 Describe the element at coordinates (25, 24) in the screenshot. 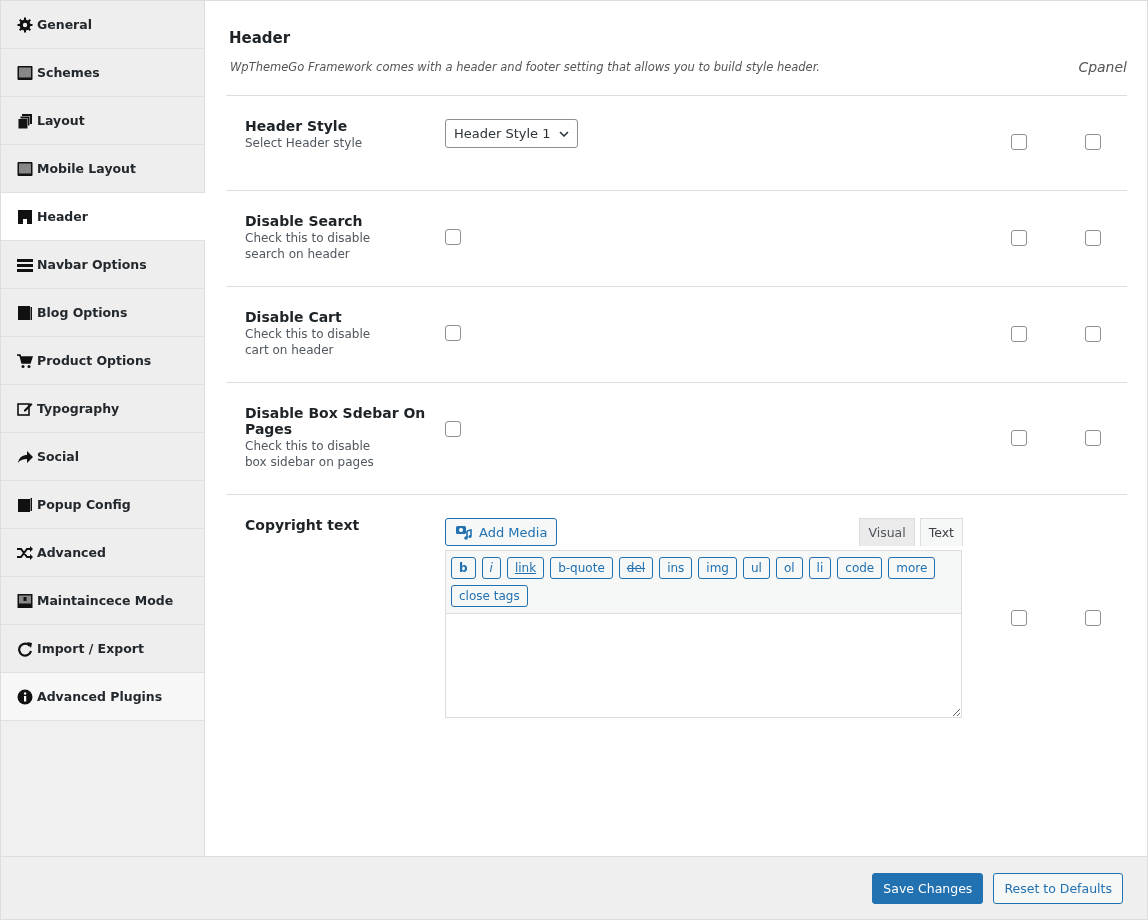

I see `gear-icon` at that location.